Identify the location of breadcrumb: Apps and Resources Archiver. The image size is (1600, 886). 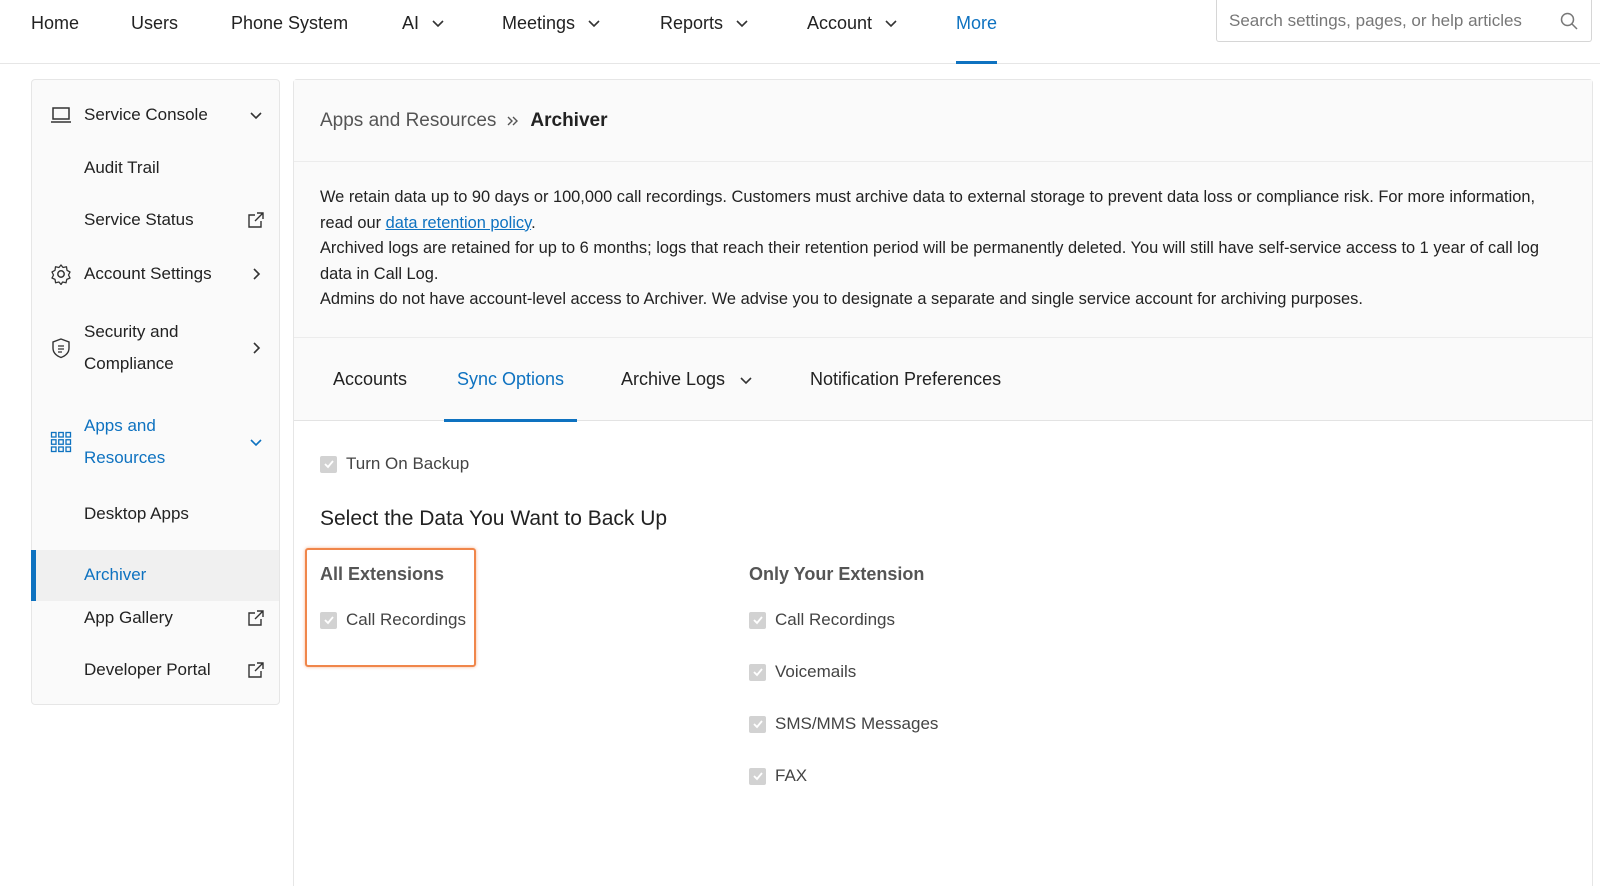
(464, 121).